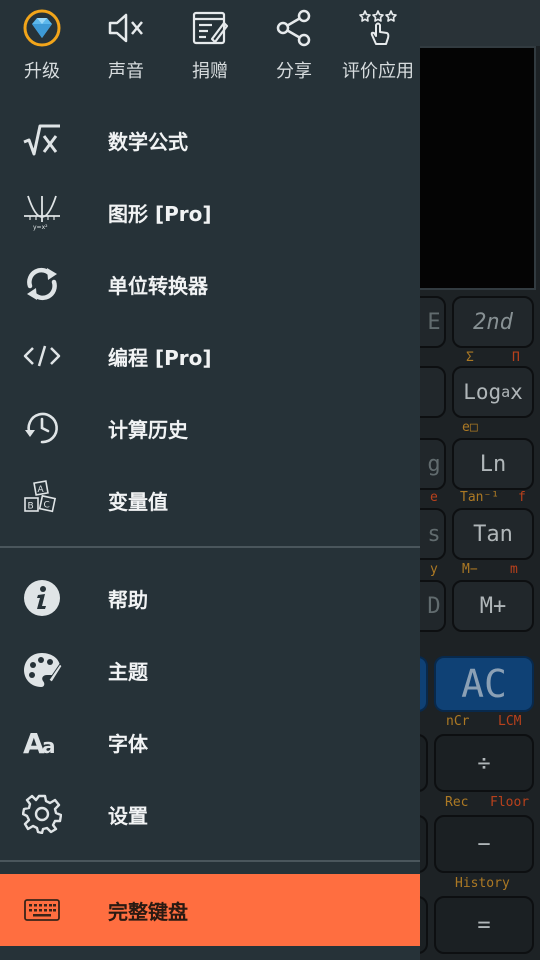  What do you see at coordinates (40, 227) in the screenshot?
I see `svg-text: y=x²` at bounding box center [40, 227].